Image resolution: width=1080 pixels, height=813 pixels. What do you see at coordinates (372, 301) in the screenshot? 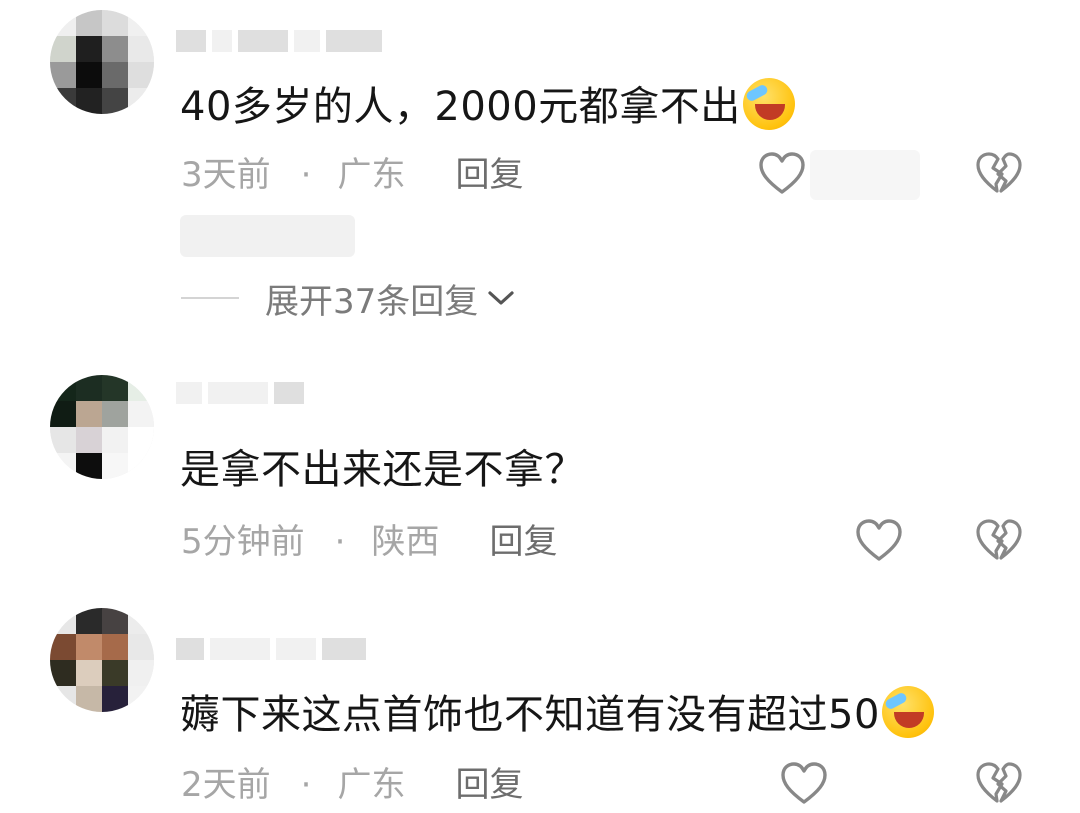
I see `expand-replies-label: 展开37条回复` at bounding box center [372, 301].